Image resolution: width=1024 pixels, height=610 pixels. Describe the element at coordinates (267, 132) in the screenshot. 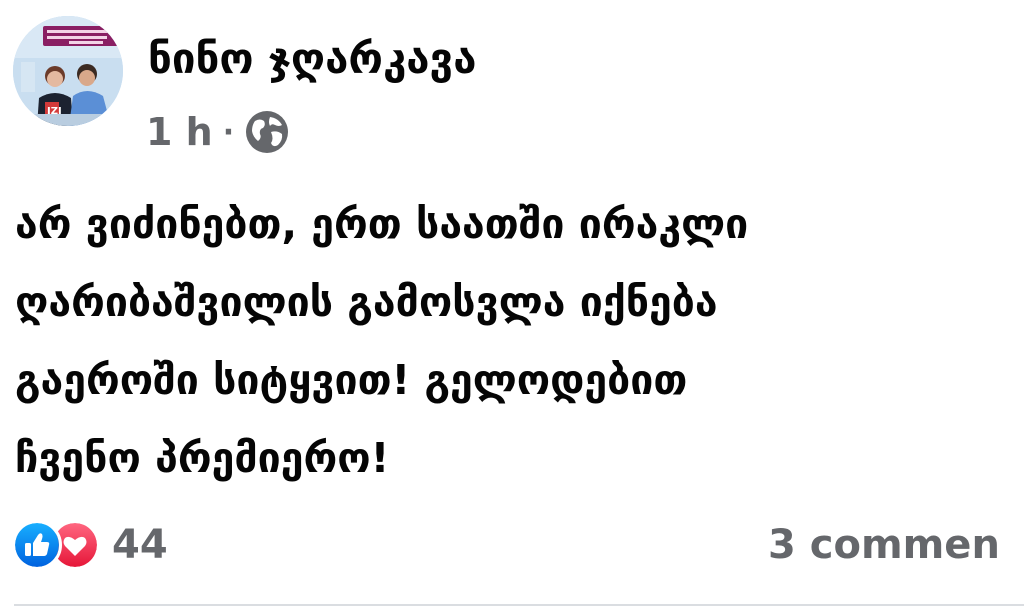

I see `globe-icon` at that location.